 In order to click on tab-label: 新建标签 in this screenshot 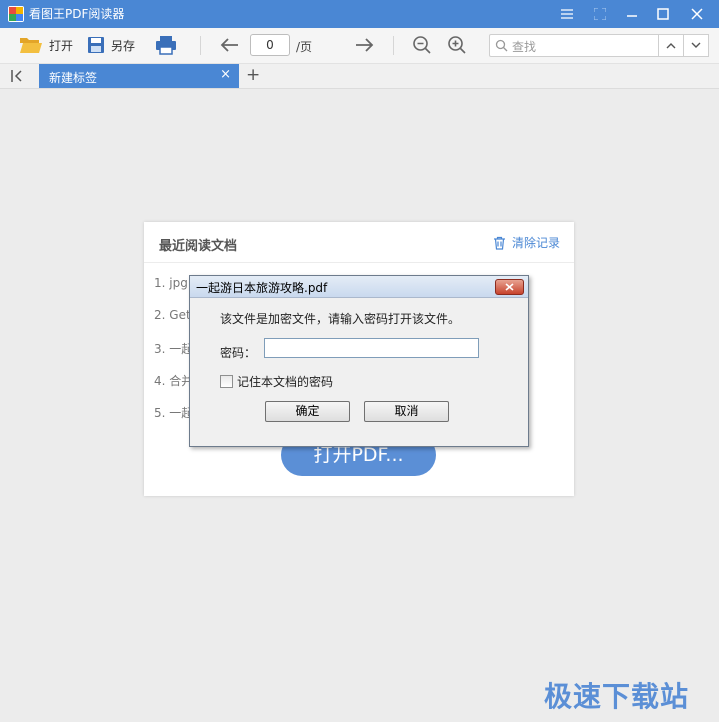, I will do `click(73, 78)`.